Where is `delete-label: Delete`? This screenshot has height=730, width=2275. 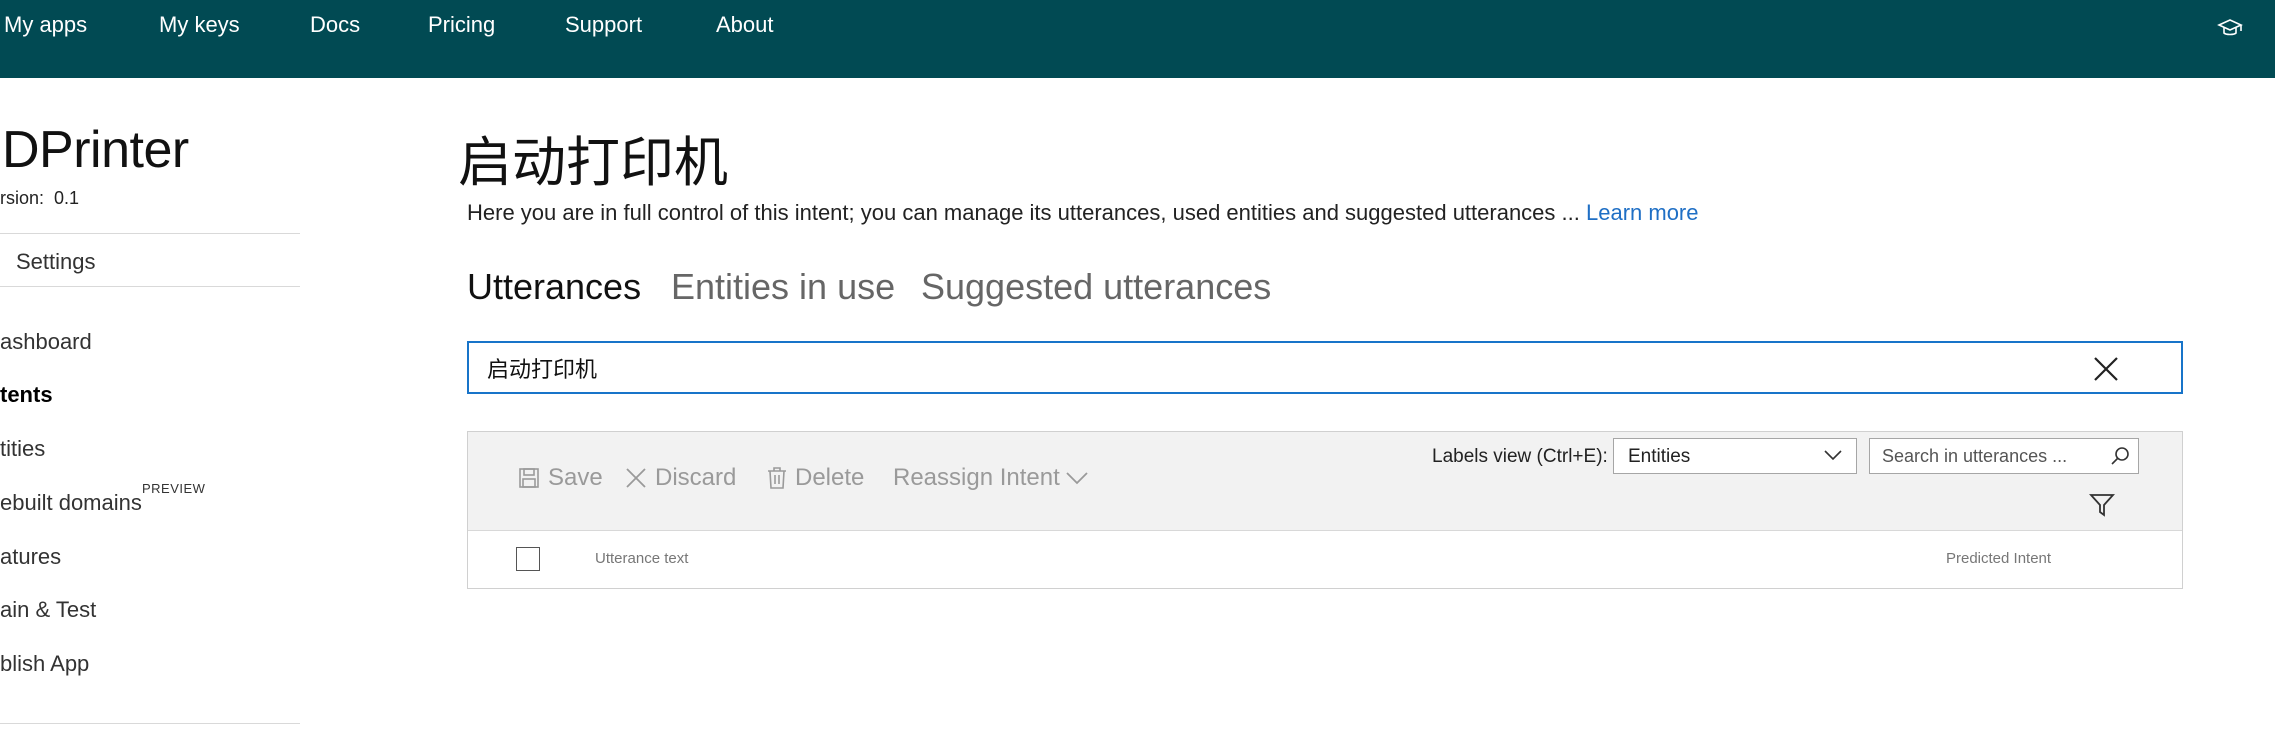
delete-label: Delete is located at coordinates (830, 477).